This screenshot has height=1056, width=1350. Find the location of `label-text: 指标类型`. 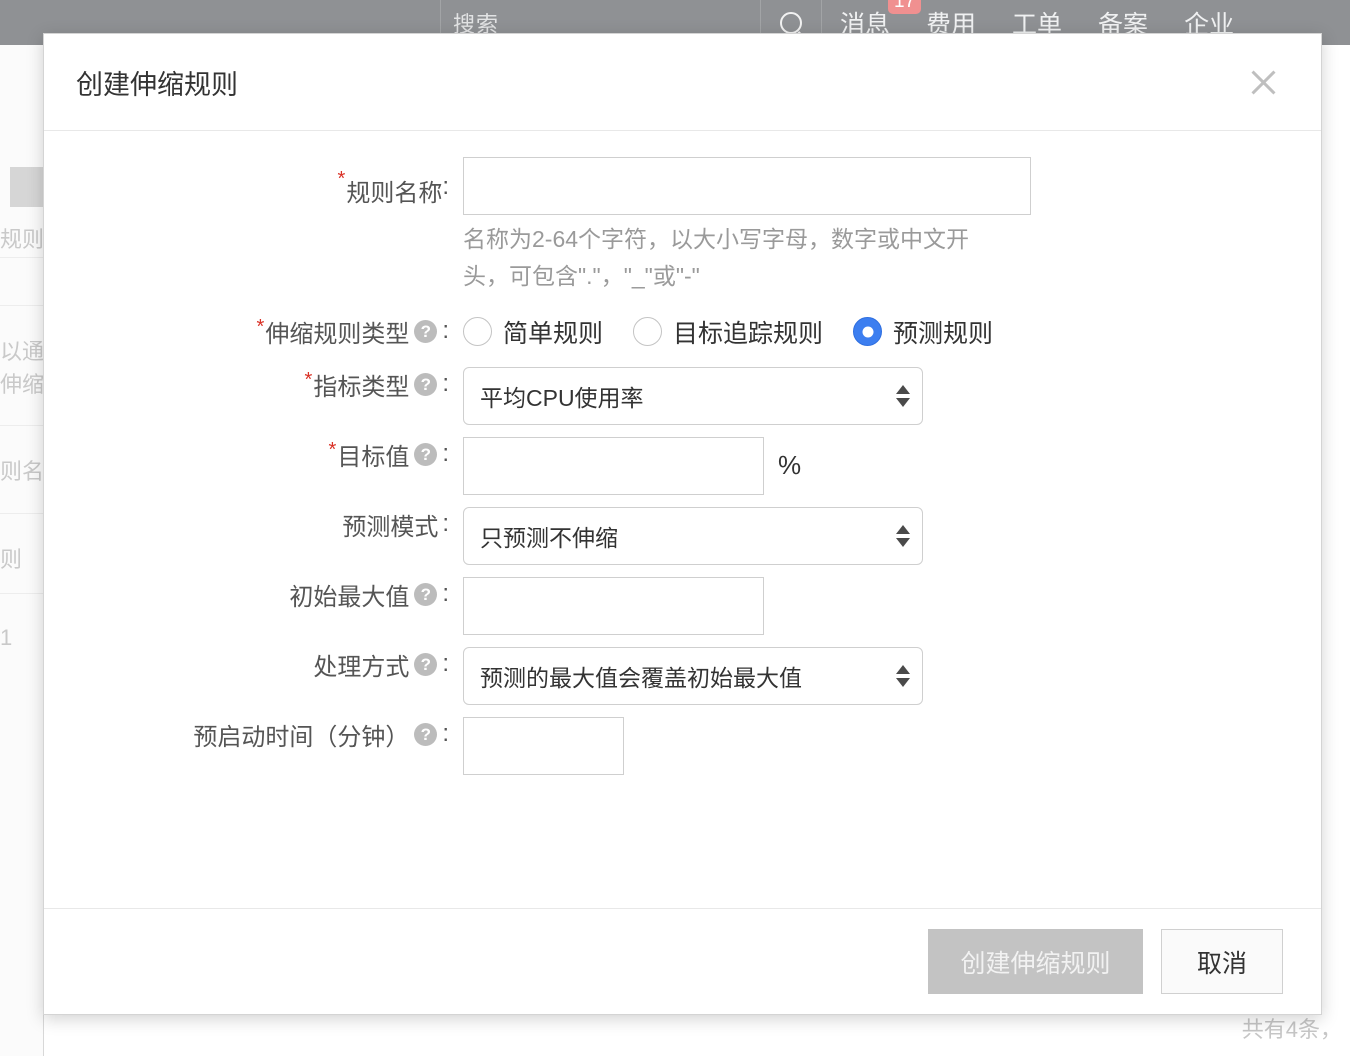

label-text: 指标类型 is located at coordinates (361, 387).